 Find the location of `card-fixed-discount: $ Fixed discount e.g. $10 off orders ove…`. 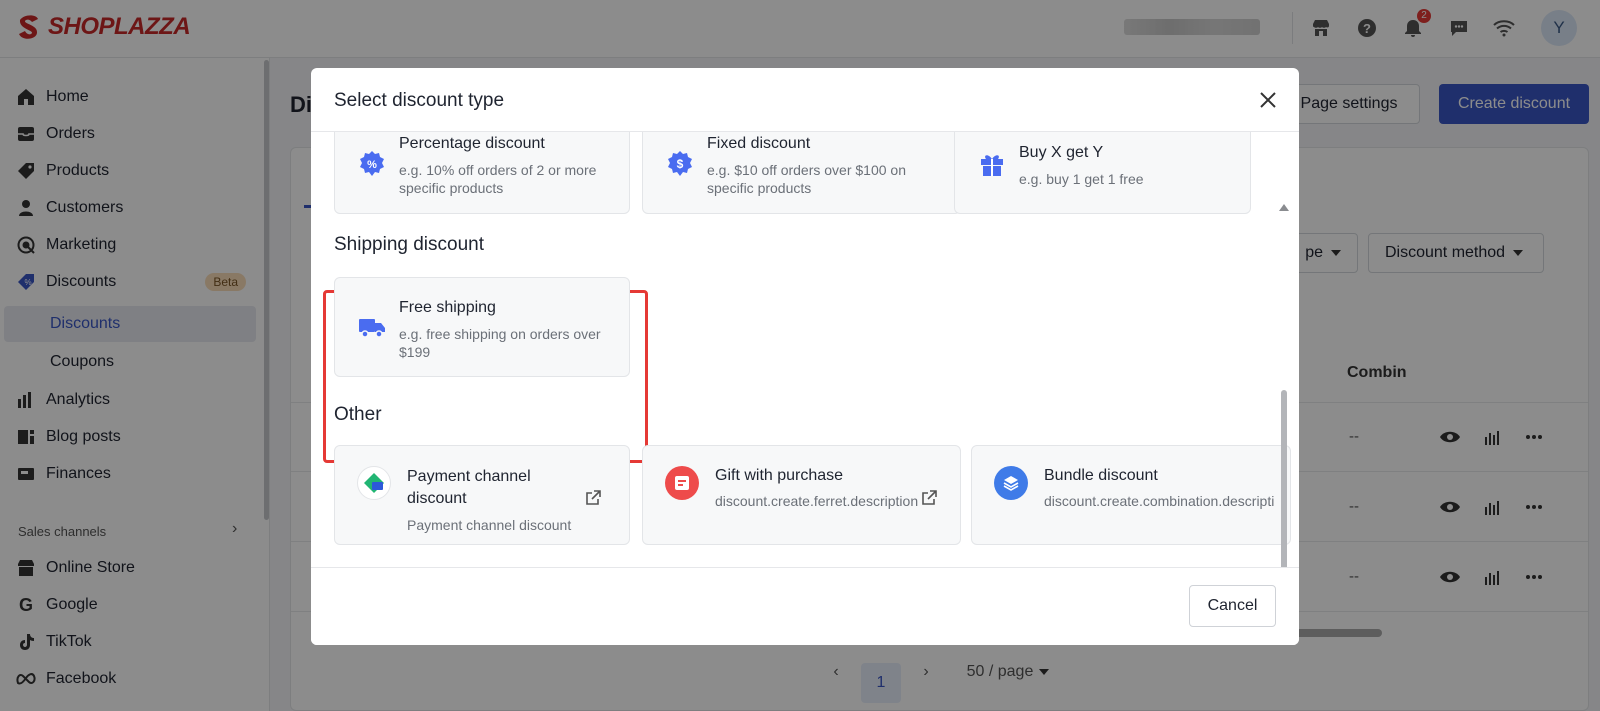

card-fixed-discount: $ Fixed discount e.g. $10 off orders ove… is located at coordinates (801, 173).